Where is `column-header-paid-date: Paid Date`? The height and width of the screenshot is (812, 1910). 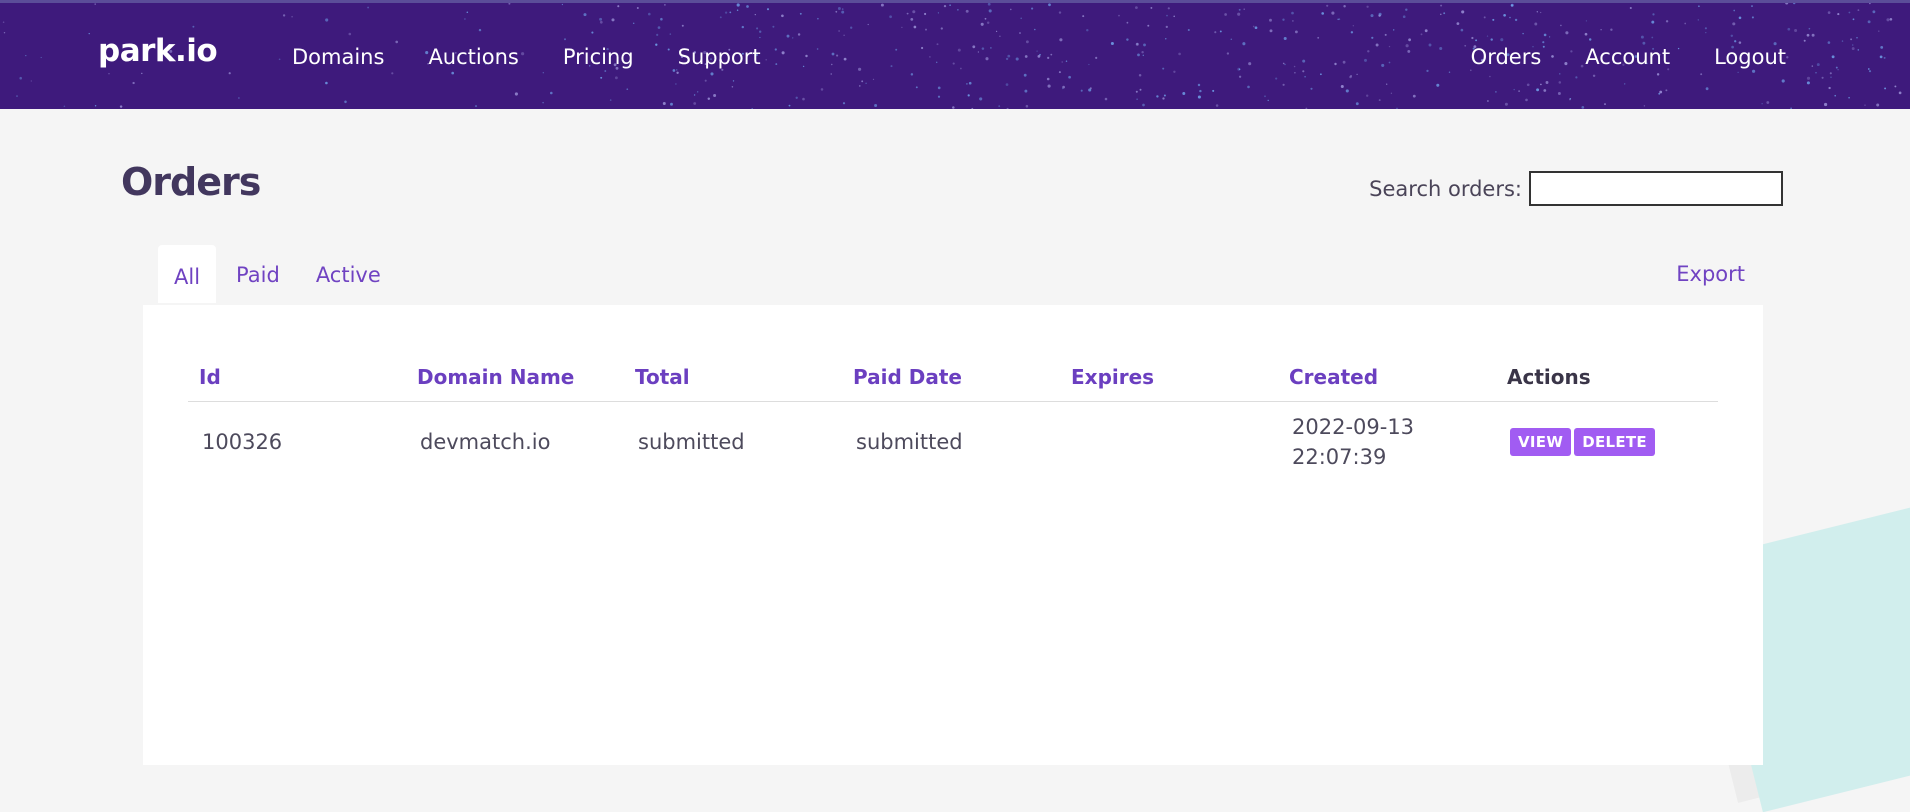
column-header-paid-date: Paid Date is located at coordinates (951, 378).